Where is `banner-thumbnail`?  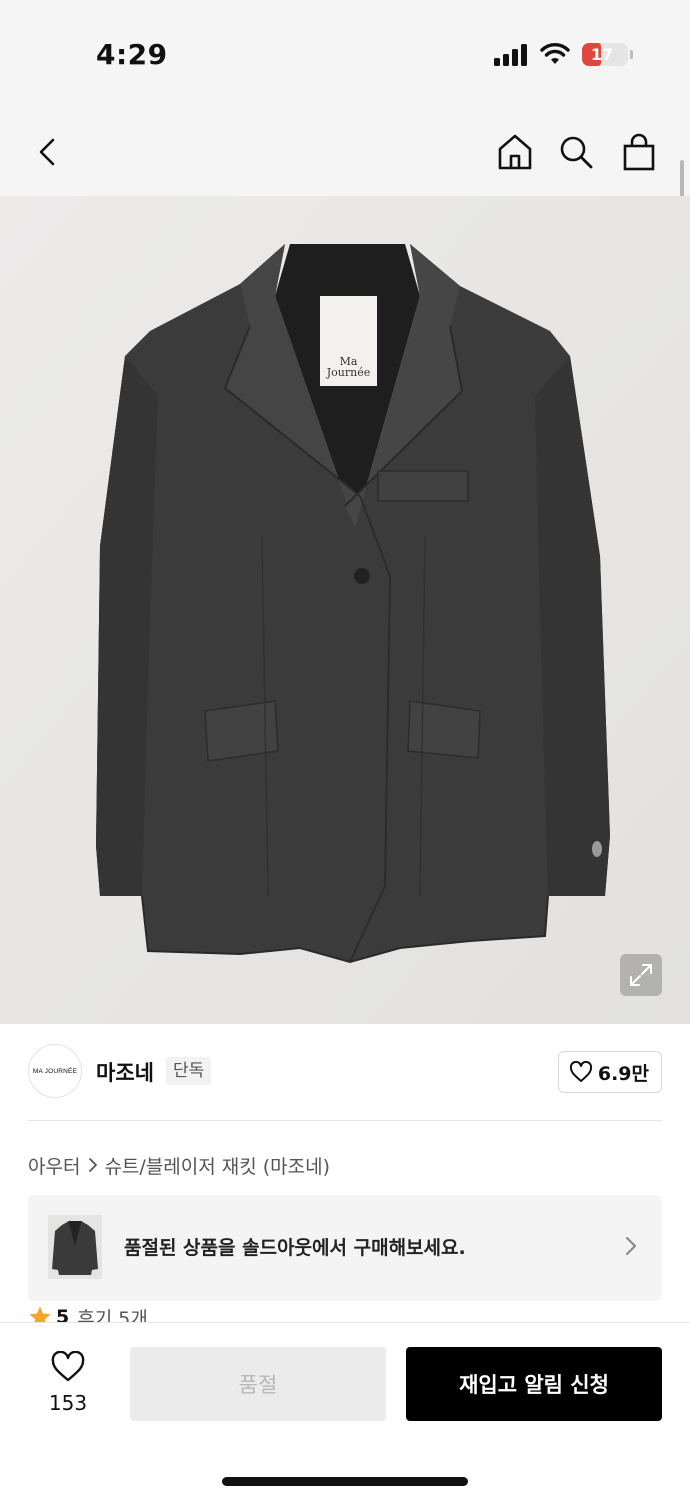
banner-thumbnail is located at coordinates (75, 1247).